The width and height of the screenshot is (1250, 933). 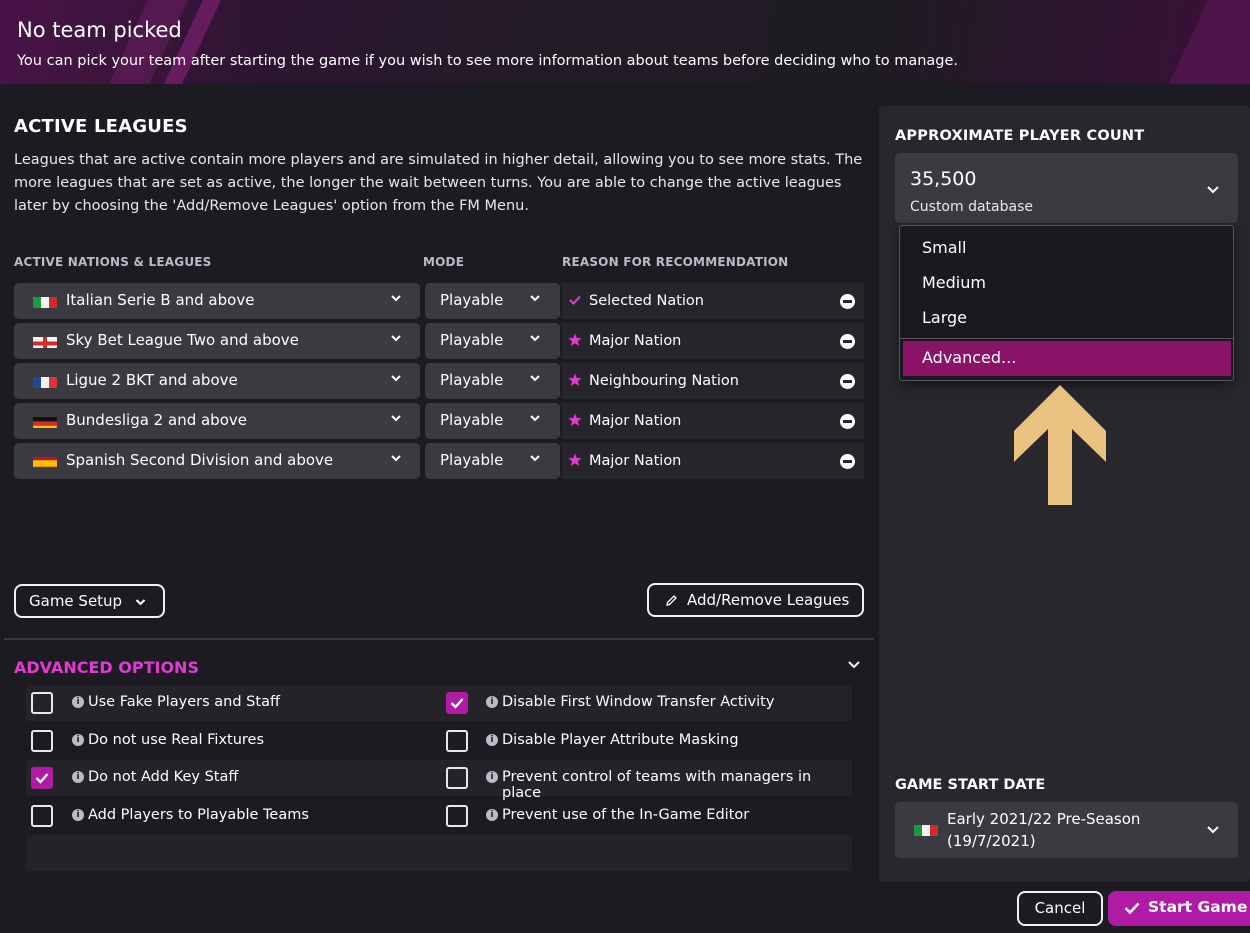 What do you see at coordinates (106, 667) in the screenshot?
I see `advanced-options-title: ADVANCED OPTIONS` at bounding box center [106, 667].